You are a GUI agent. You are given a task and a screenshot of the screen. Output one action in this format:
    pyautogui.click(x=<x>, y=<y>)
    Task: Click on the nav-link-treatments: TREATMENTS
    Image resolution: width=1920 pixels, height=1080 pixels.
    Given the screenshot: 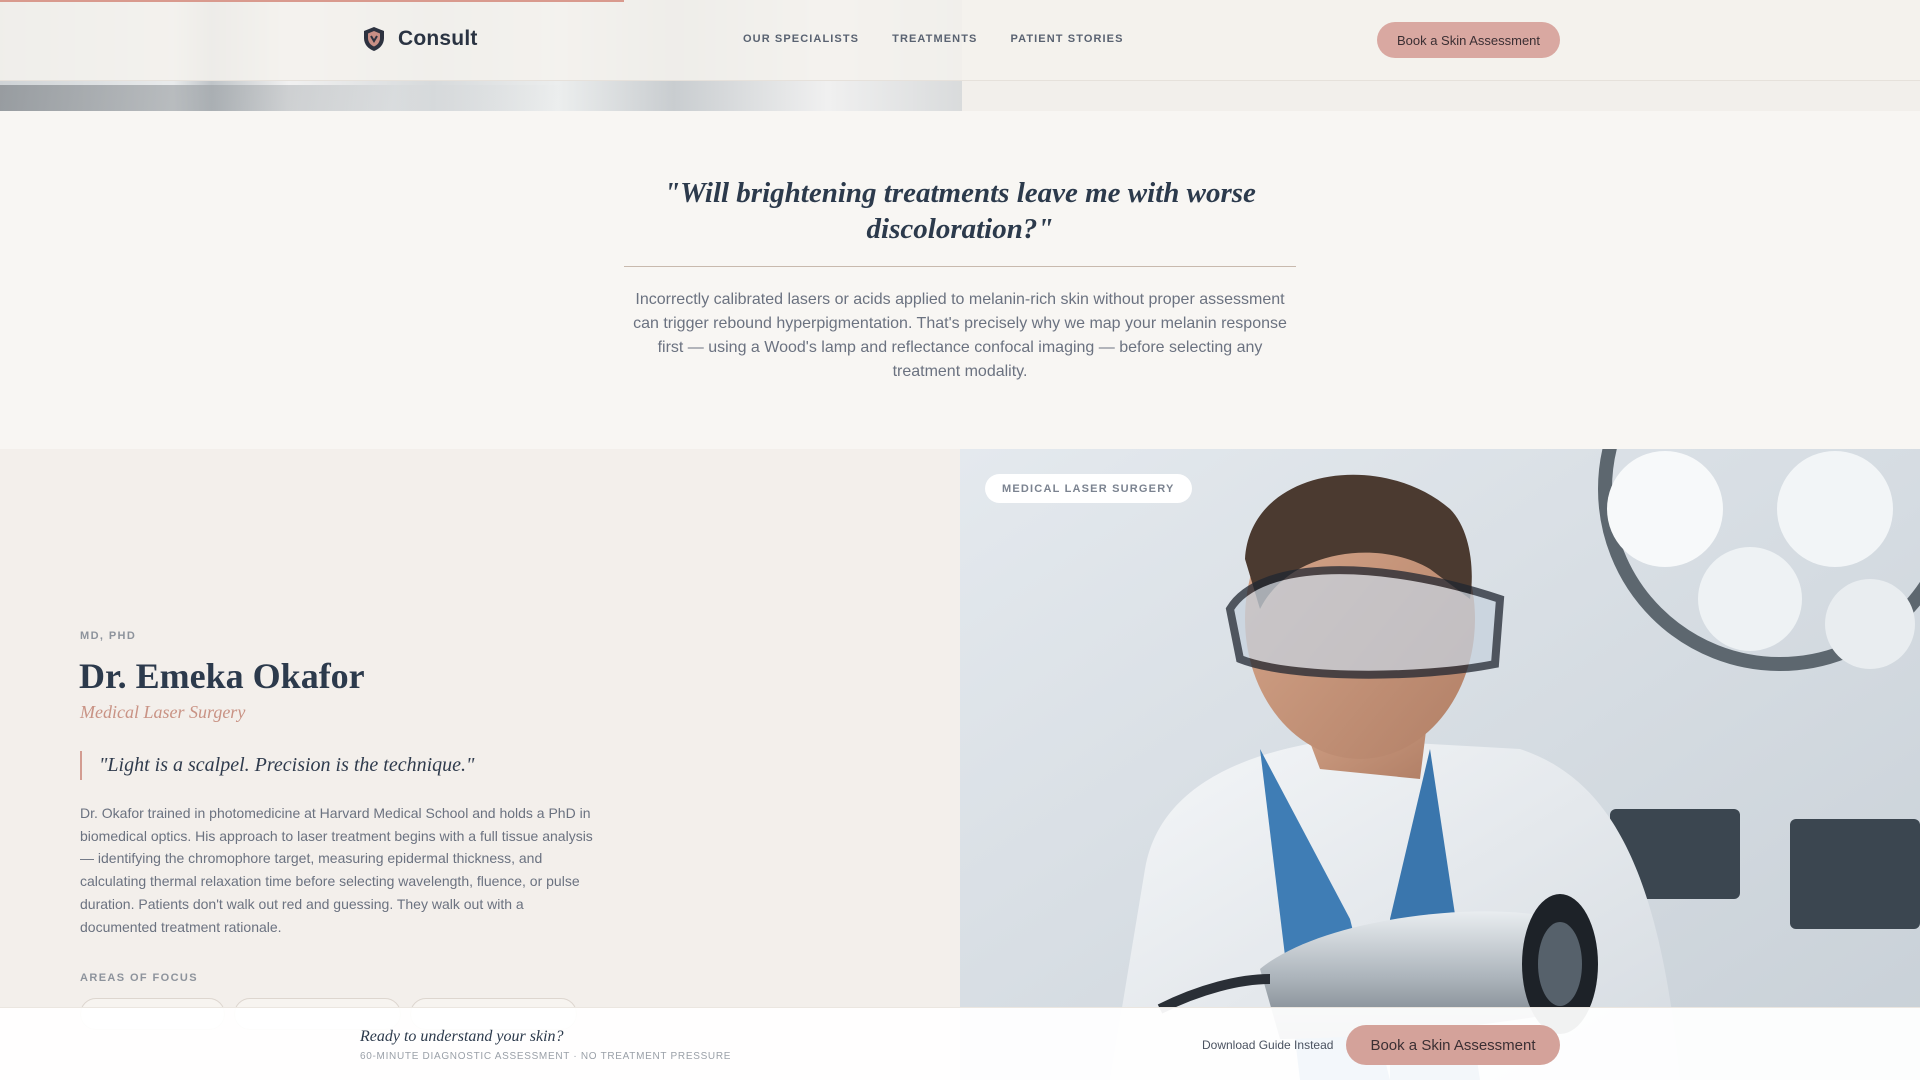 What is the action you would take?
    pyautogui.click(x=934, y=39)
    